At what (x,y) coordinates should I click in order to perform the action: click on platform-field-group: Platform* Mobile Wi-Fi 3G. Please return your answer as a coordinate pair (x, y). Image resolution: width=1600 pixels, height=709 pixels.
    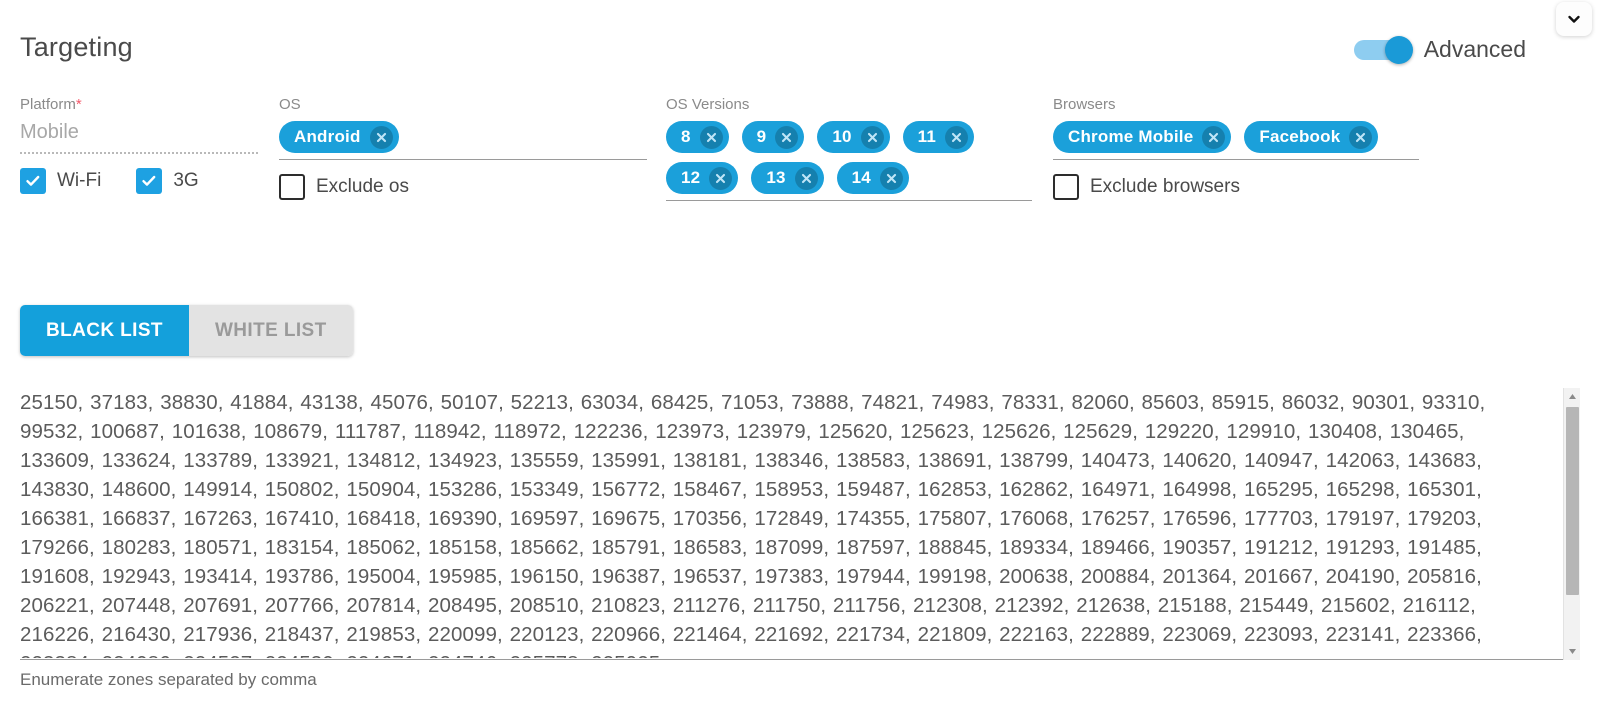
    Looking at the image, I should click on (140, 145).